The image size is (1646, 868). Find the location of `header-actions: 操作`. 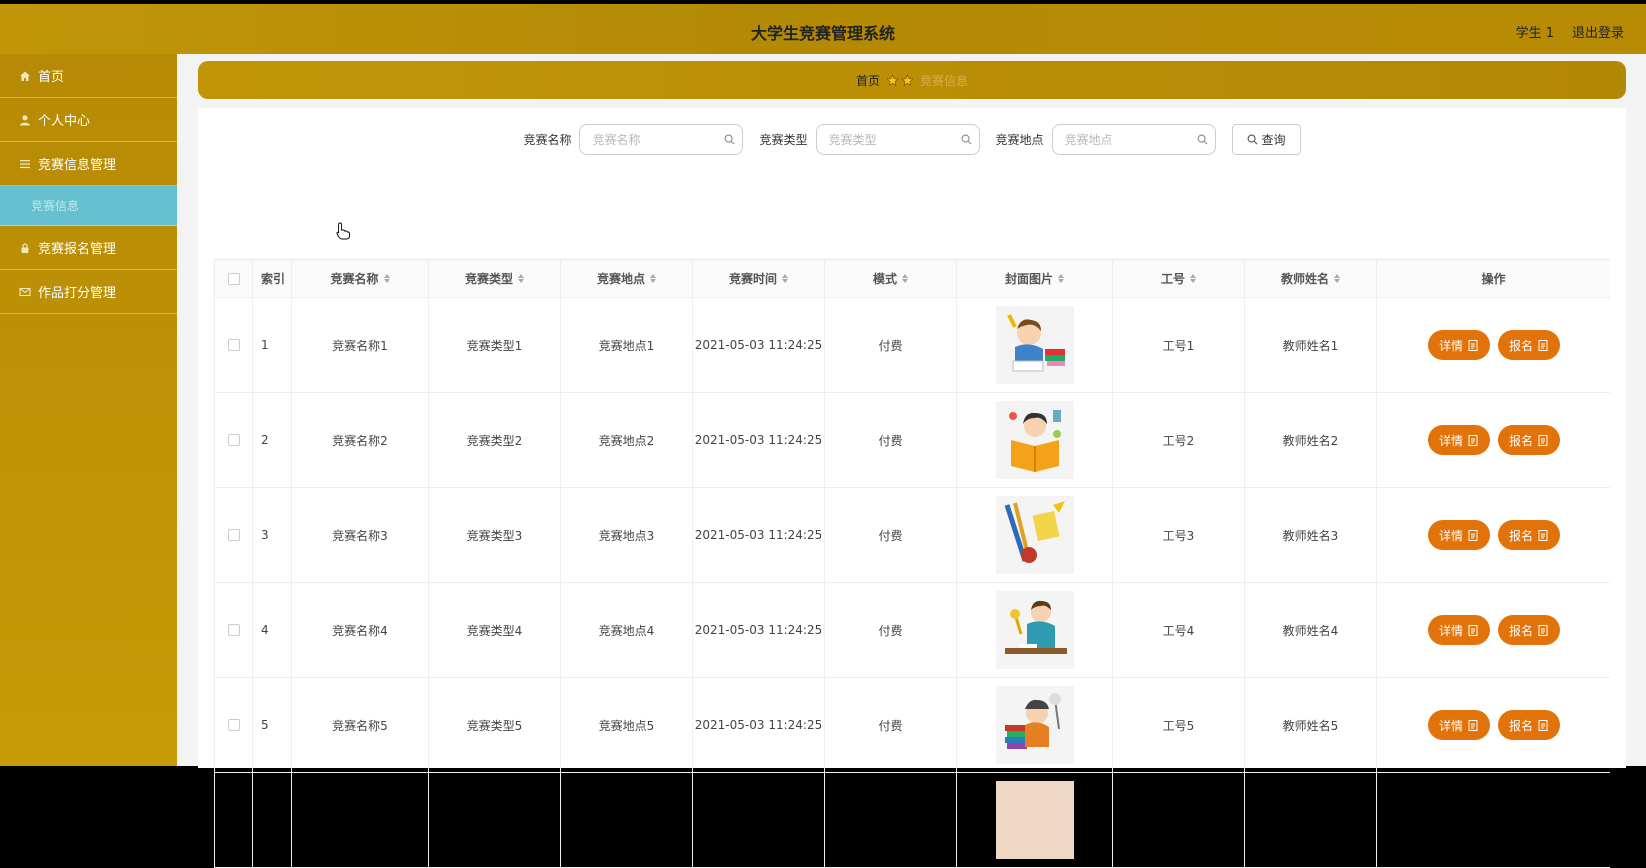

header-actions: 操作 is located at coordinates (1493, 278).